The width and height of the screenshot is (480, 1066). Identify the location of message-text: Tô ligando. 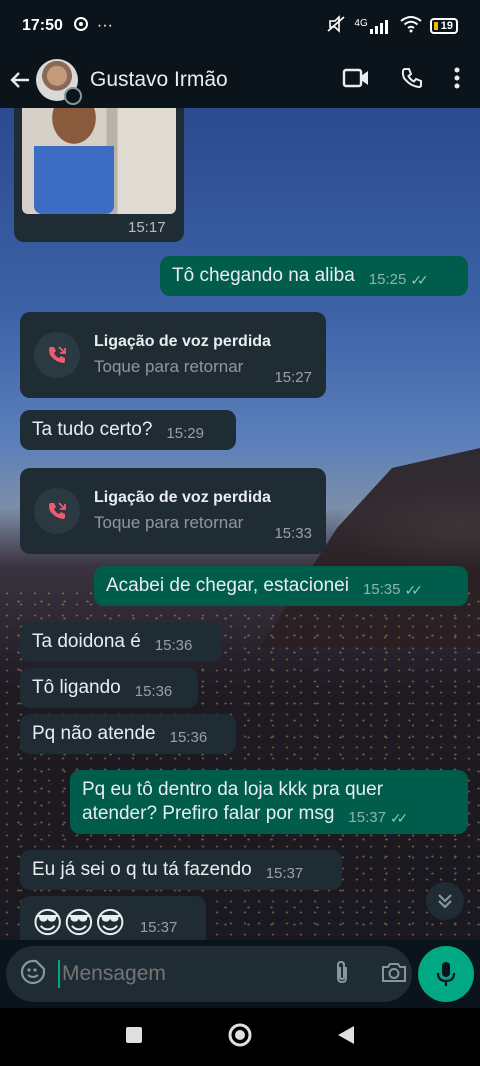
(76, 687).